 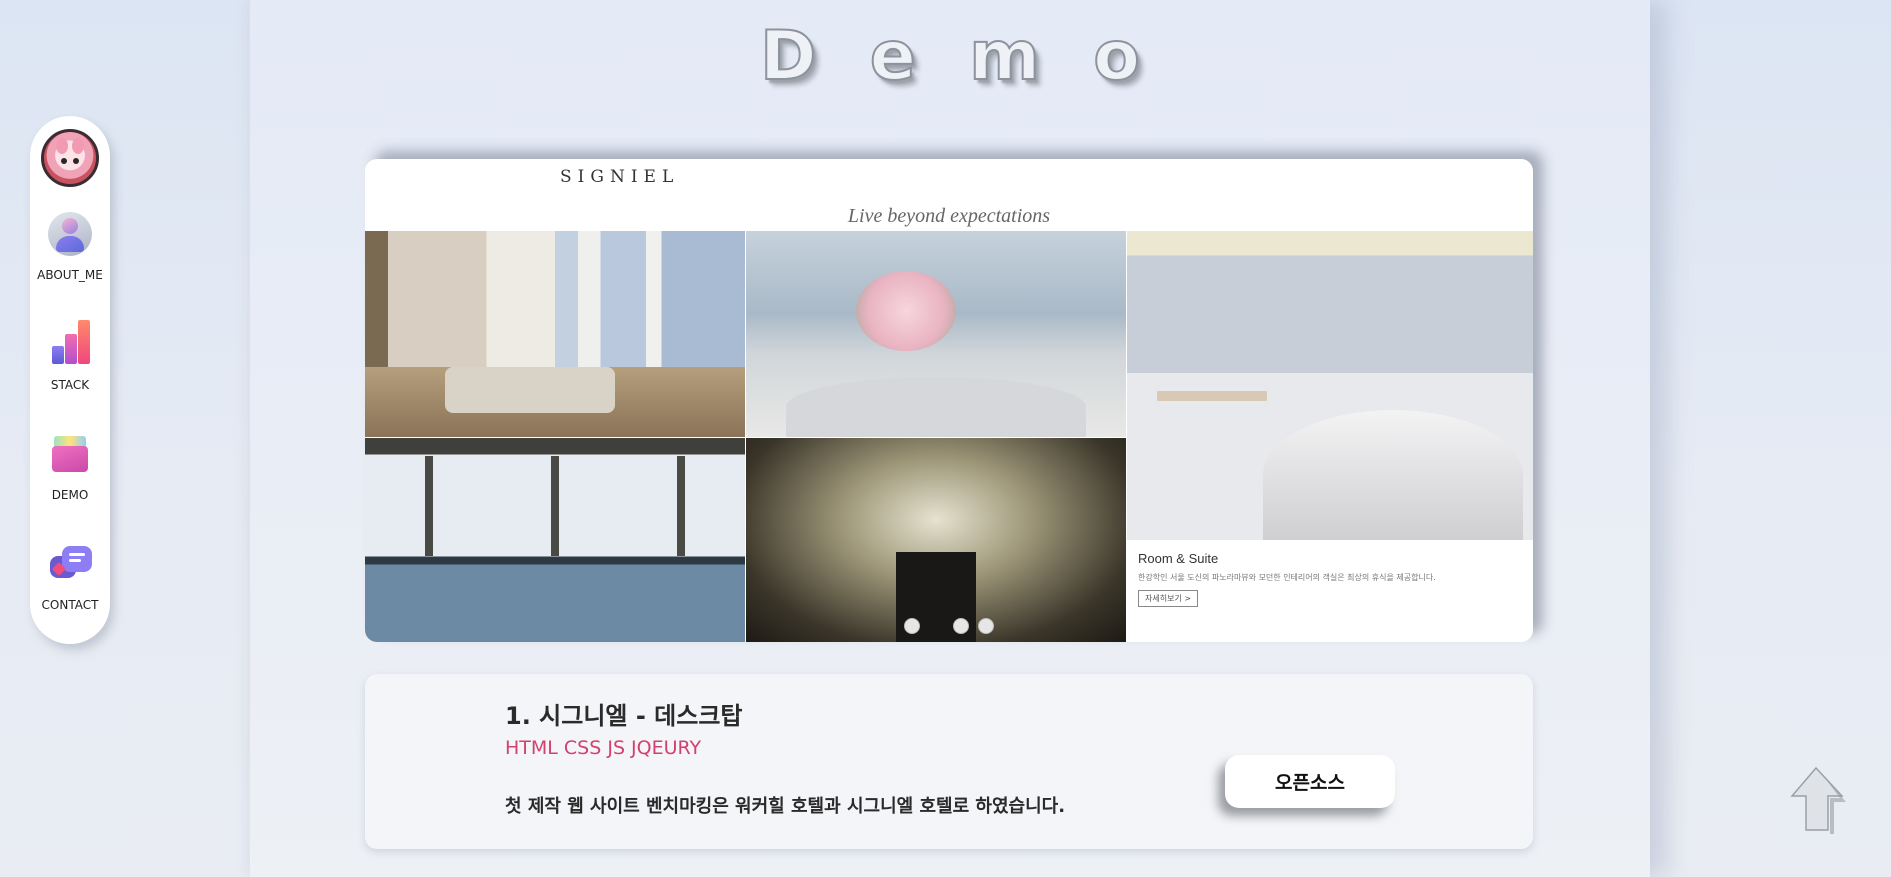 I want to click on sidebar-item-stack: STACK, so click(x=70, y=356).